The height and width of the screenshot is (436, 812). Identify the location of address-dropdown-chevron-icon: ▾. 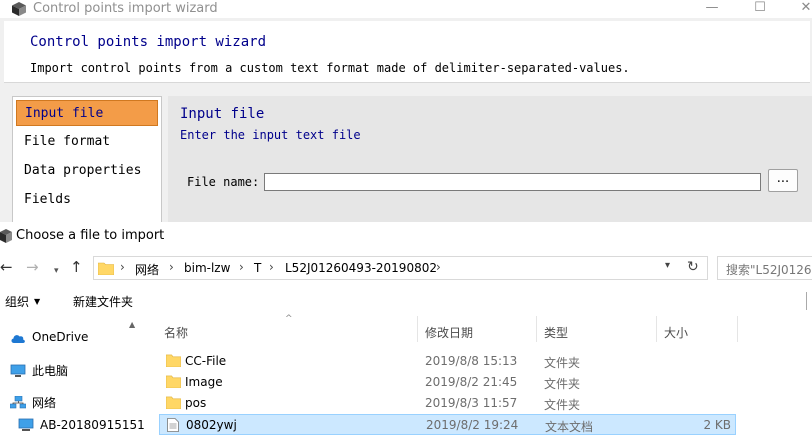
(667, 265).